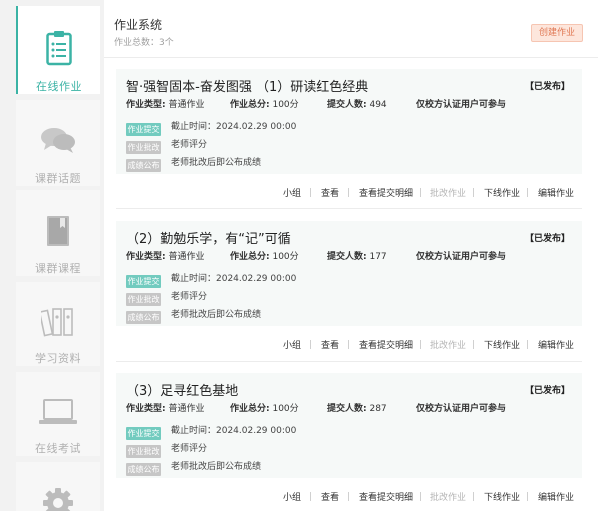 The image size is (598, 511). Describe the element at coordinates (58, 268) in the screenshot. I see `sidebar-item-label: 课群课程` at that location.